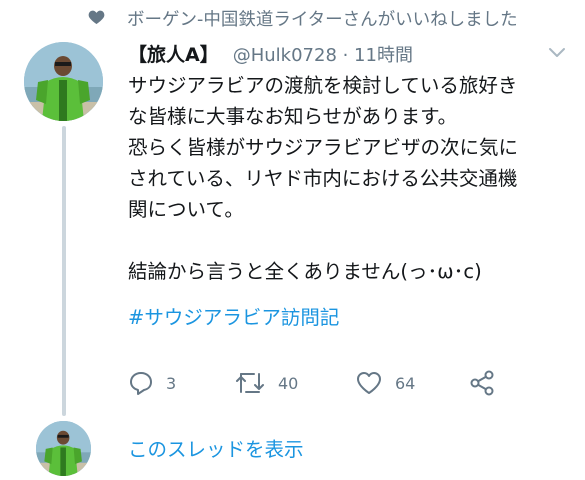 The image size is (585, 480). Describe the element at coordinates (63, 448) in the screenshot. I see `avatar-small` at that location.